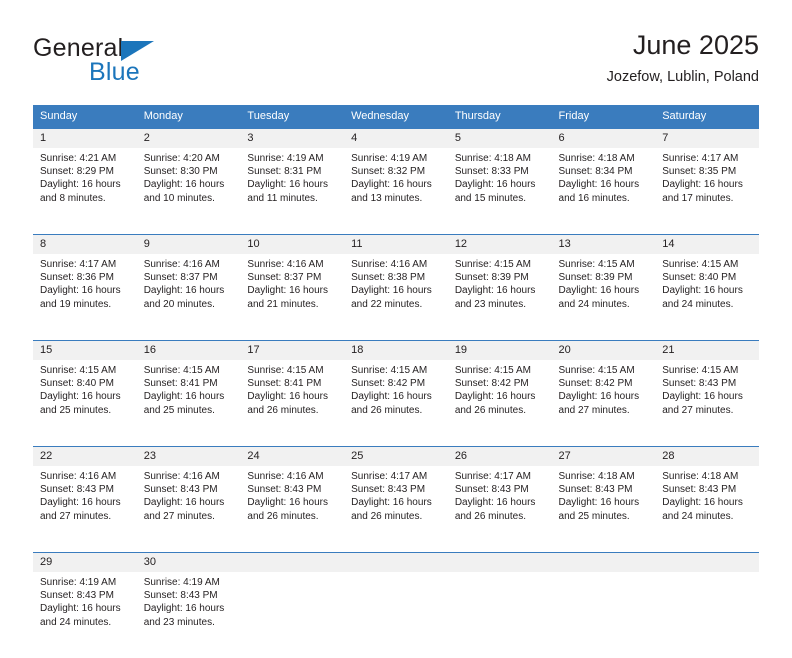 The width and height of the screenshot is (792, 658). What do you see at coordinates (292, 351) in the screenshot?
I see `day-number: 17` at bounding box center [292, 351].